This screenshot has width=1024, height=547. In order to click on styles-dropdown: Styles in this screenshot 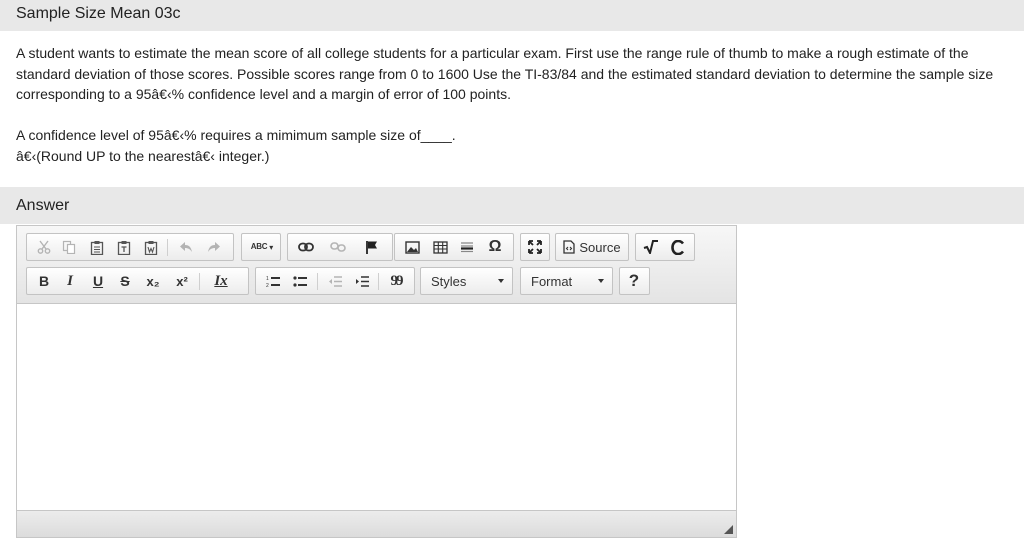, I will do `click(466, 281)`.